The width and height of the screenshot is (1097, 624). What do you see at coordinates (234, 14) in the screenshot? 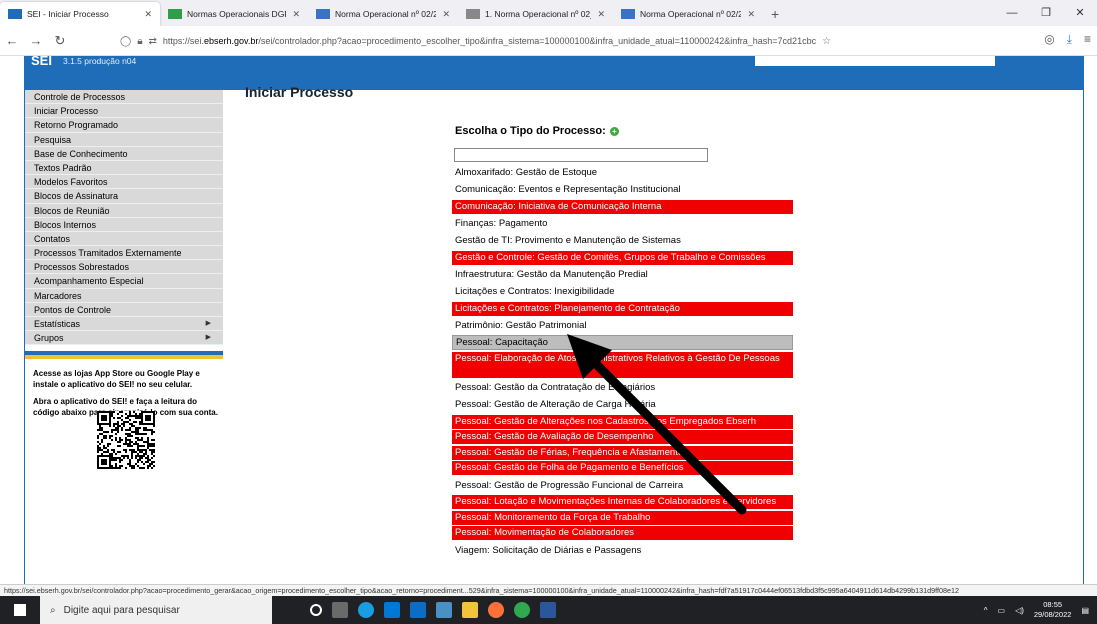
I see `browser-tab: Normas Operacionais DGP - Int ✕` at bounding box center [234, 14].